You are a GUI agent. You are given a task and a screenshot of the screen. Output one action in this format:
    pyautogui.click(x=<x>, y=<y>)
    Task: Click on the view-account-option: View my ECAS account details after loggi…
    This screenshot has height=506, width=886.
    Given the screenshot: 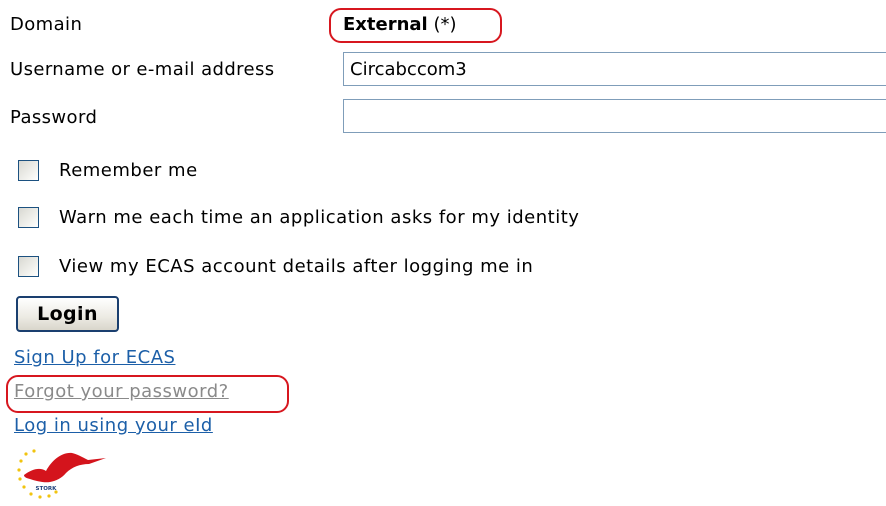 What is the action you would take?
    pyautogui.click(x=275, y=266)
    